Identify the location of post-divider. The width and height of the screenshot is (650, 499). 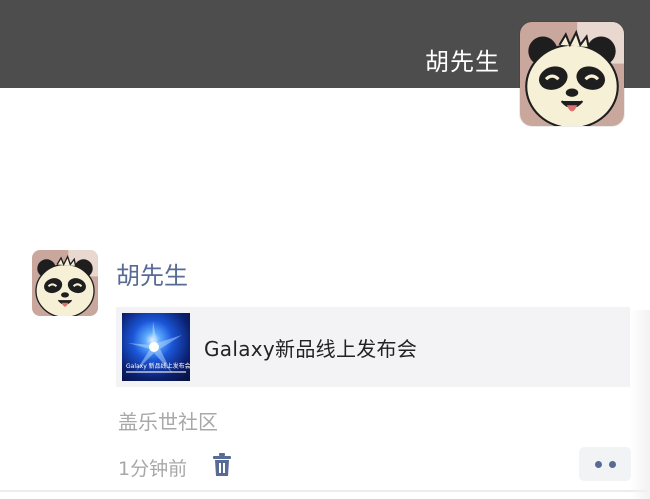
(325, 491).